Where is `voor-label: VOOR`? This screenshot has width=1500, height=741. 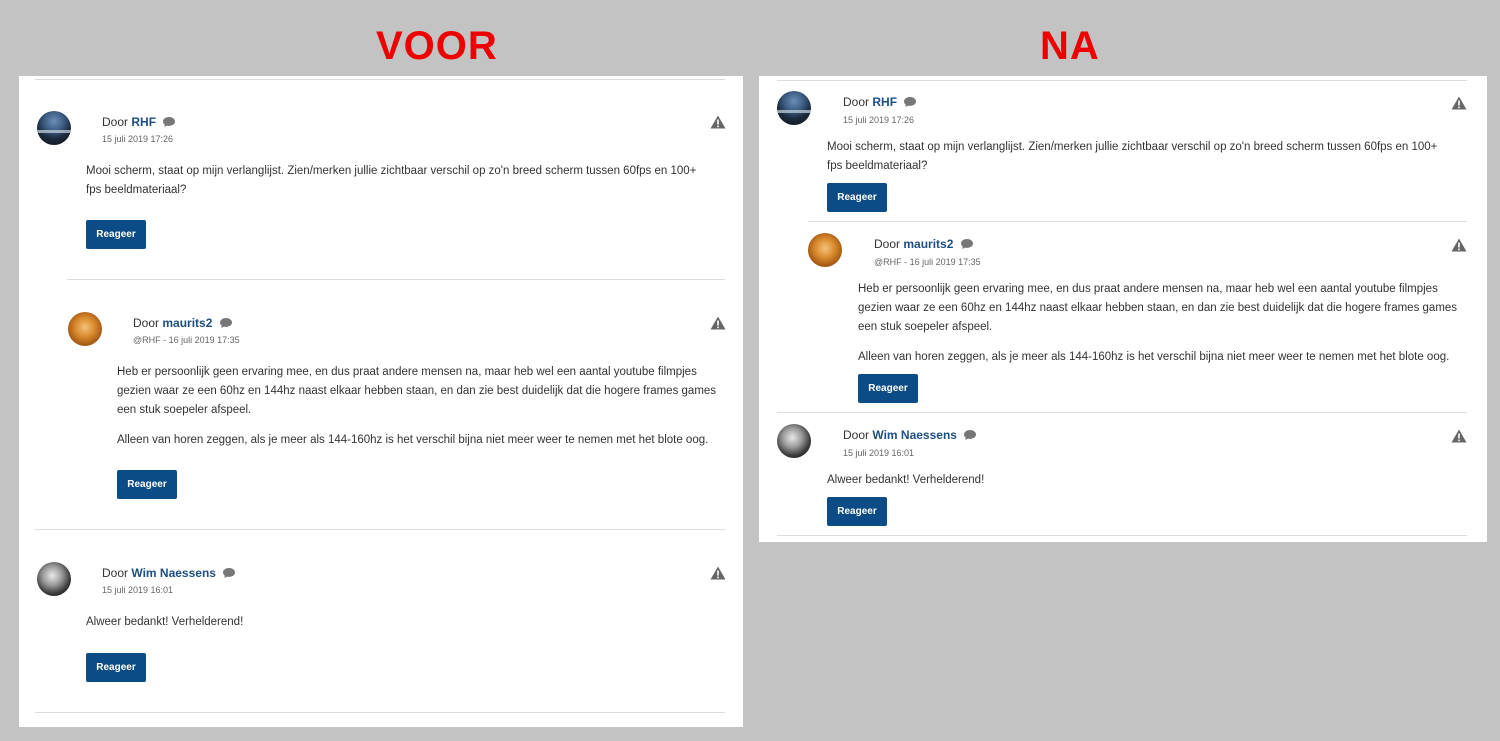
voor-label: VOOR is located at coordinates (437, 46).